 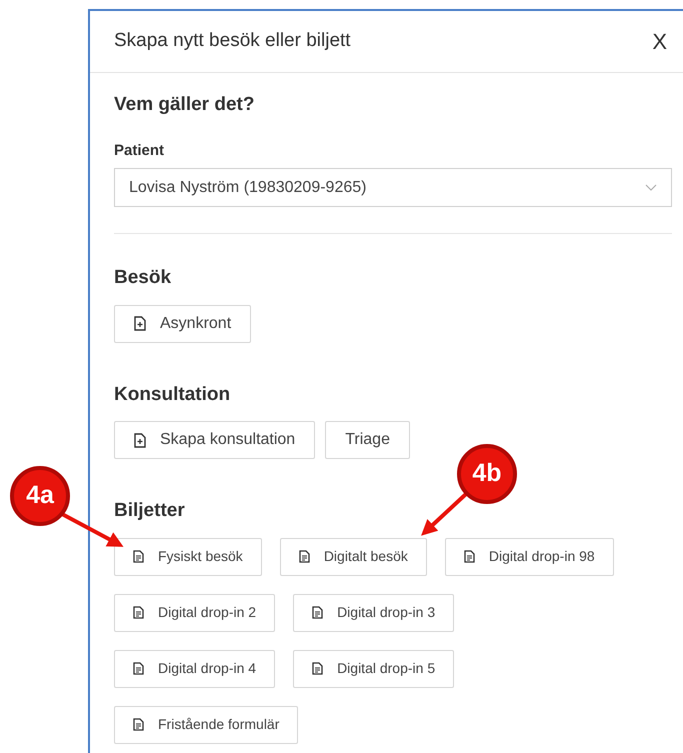 What do you see at coordinates (659, 41) in the screenshot?
I see `close-button: X` at bounding box center [659, 41].